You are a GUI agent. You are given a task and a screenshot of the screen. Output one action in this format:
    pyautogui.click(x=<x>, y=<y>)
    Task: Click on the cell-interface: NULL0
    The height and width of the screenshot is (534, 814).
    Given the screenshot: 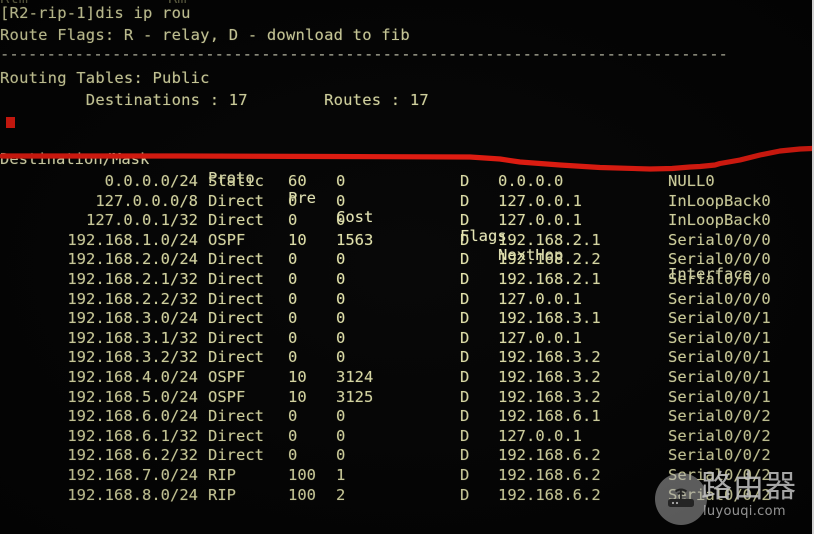 What is the action you would take?
    pyautogui.click(x=691, y=181)
    